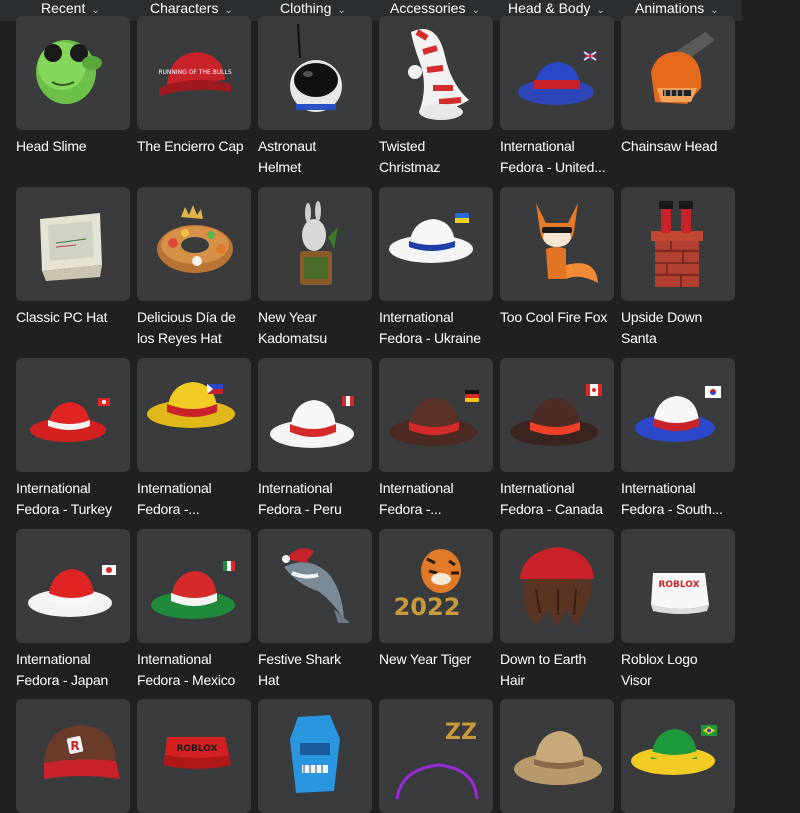 This screenshot has width=800, height=813. Describe the element at coordinates (567, 243) in the screenshot. I see `fire-fox-icon` at that location.